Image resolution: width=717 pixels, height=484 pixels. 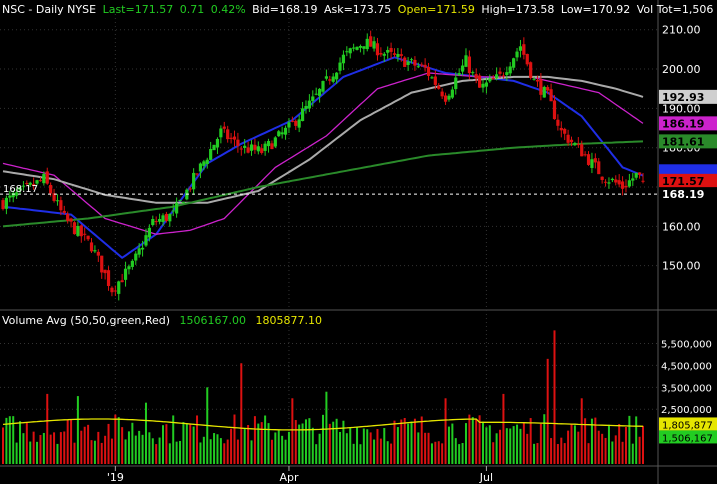 I want to click on symbol-label: NSC - Daily NYSE, so click(x=49, y=9).